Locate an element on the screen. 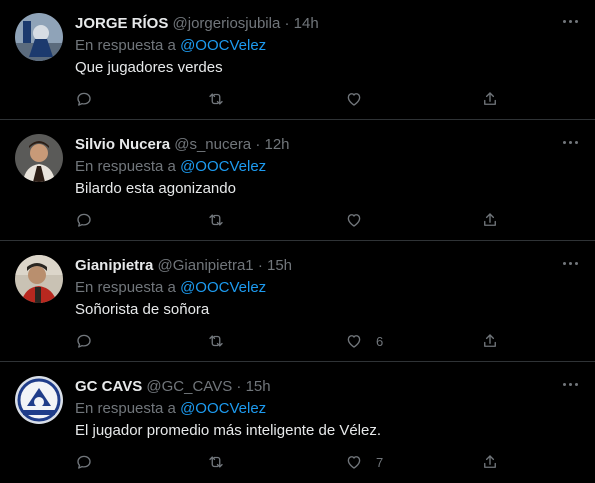 This screenshot has width=595, height=483. tweet-header: GC CAVS @GC_CAVS · 15h is located at coordinates (305, 387).